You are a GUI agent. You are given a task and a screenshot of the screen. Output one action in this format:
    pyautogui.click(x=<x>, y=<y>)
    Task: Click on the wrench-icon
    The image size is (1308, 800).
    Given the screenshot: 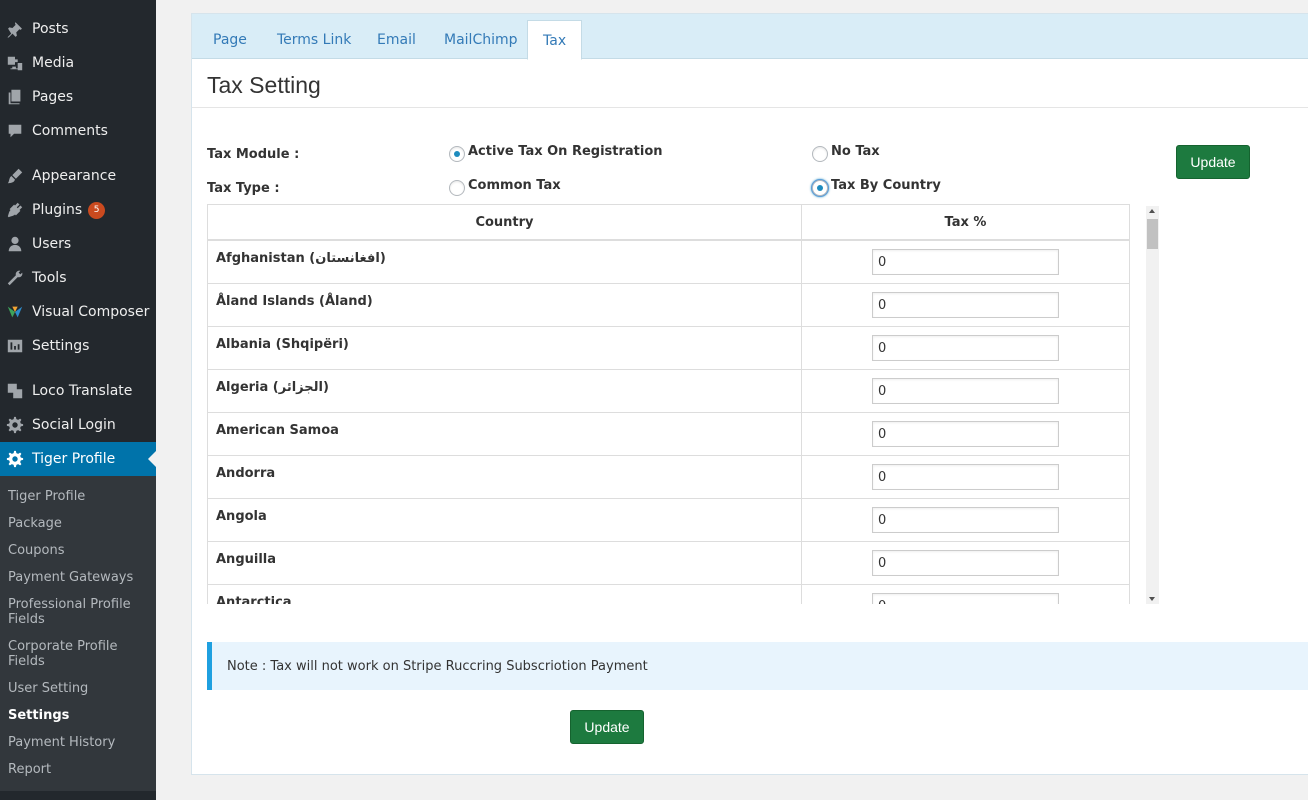 What is the action you would take?
    pyautogui.click(x=15, y=278)
    